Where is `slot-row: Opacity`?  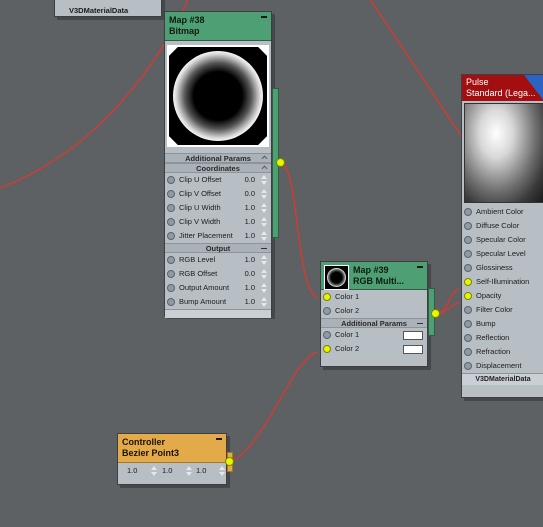
slot-row: Opacity is located at coordinates (502, 296).